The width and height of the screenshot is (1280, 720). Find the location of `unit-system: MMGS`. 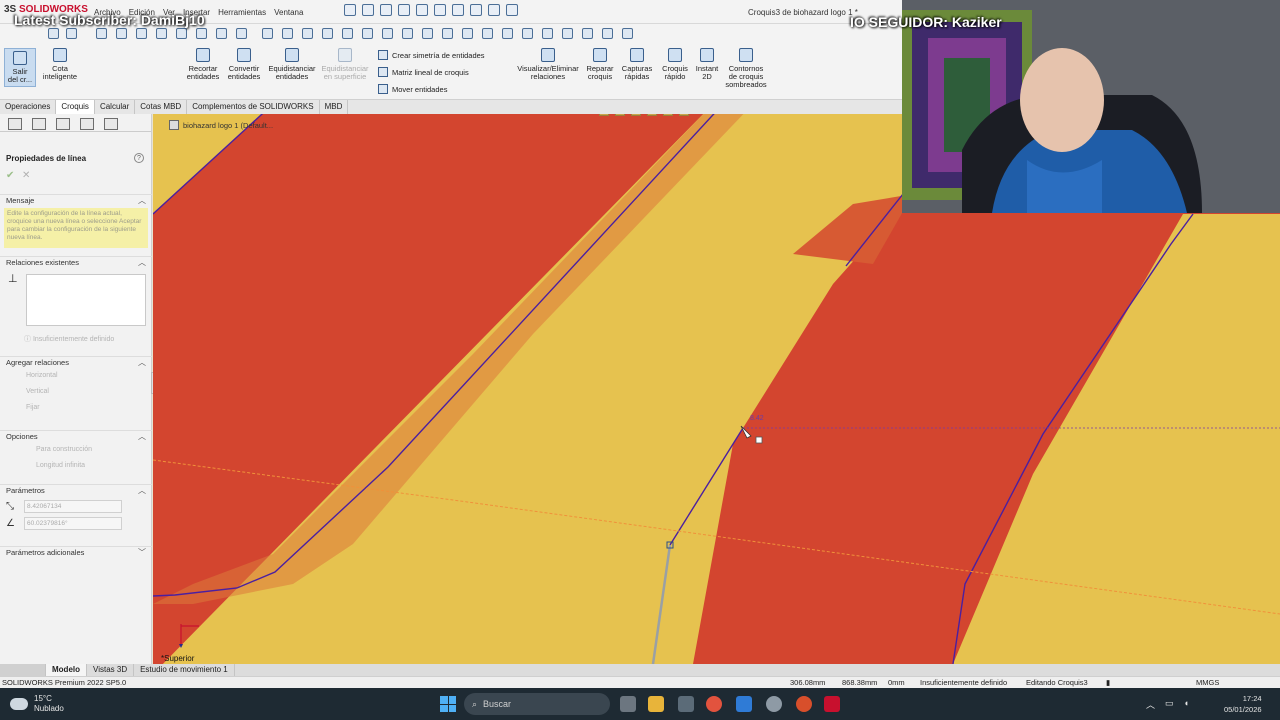

unit-system: MMGS is located at coordinates (1207, 682).